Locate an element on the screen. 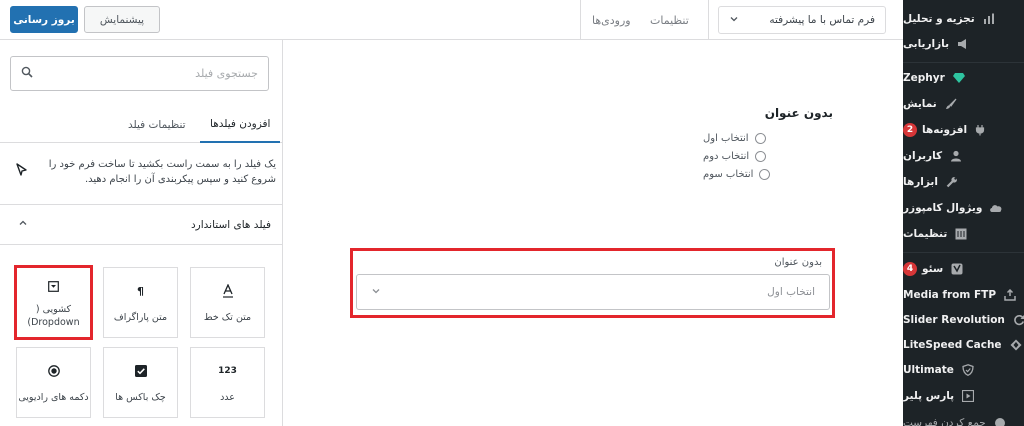  brush-icon is located at coordinates (951, 104).